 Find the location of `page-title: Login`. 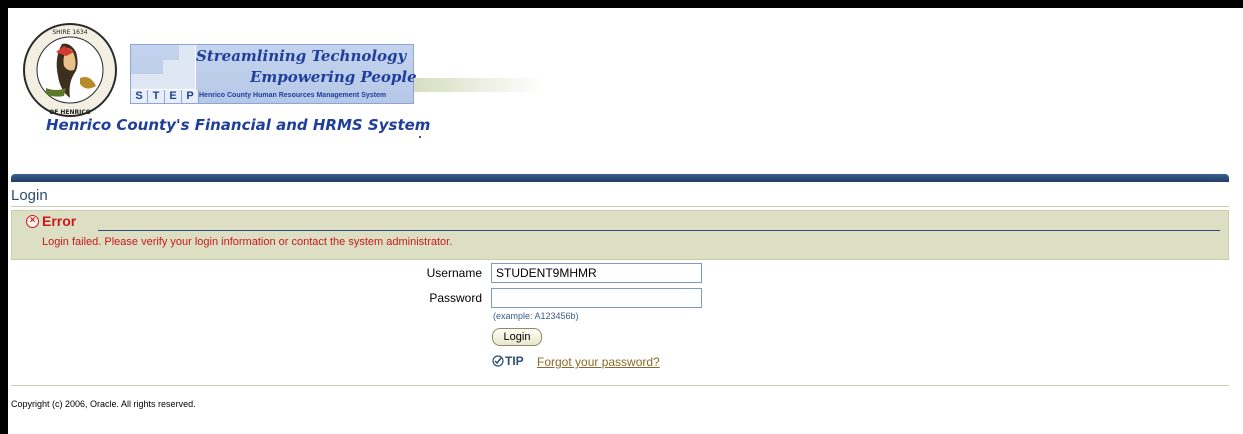

page-title: Login is located at coordinates (29, 195).